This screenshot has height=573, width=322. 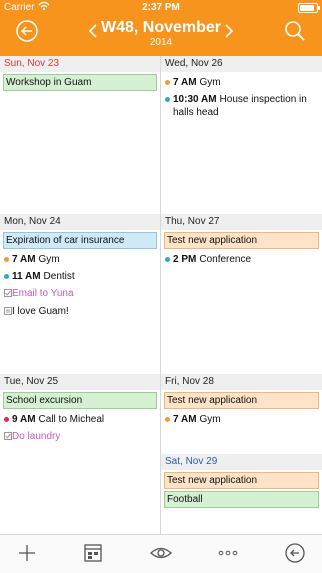 What do you see at coordinates (71, 419) in the screenshot?
I see `event-title: Call to Micheal` at bounding box center [71, 419].